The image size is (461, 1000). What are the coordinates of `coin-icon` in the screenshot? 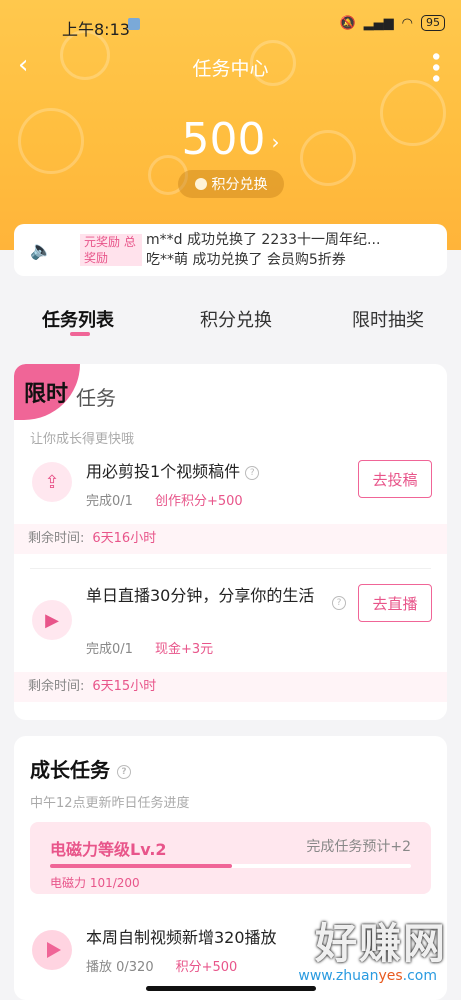 It's located at (200, 184).